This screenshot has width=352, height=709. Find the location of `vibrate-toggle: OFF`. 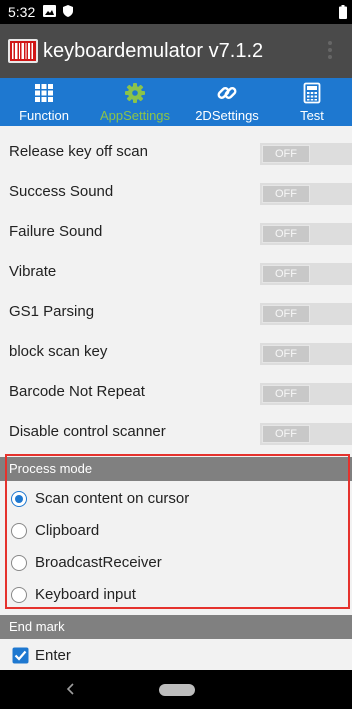

vibrate-toggle: OFF is located at coordinates (306, 274).